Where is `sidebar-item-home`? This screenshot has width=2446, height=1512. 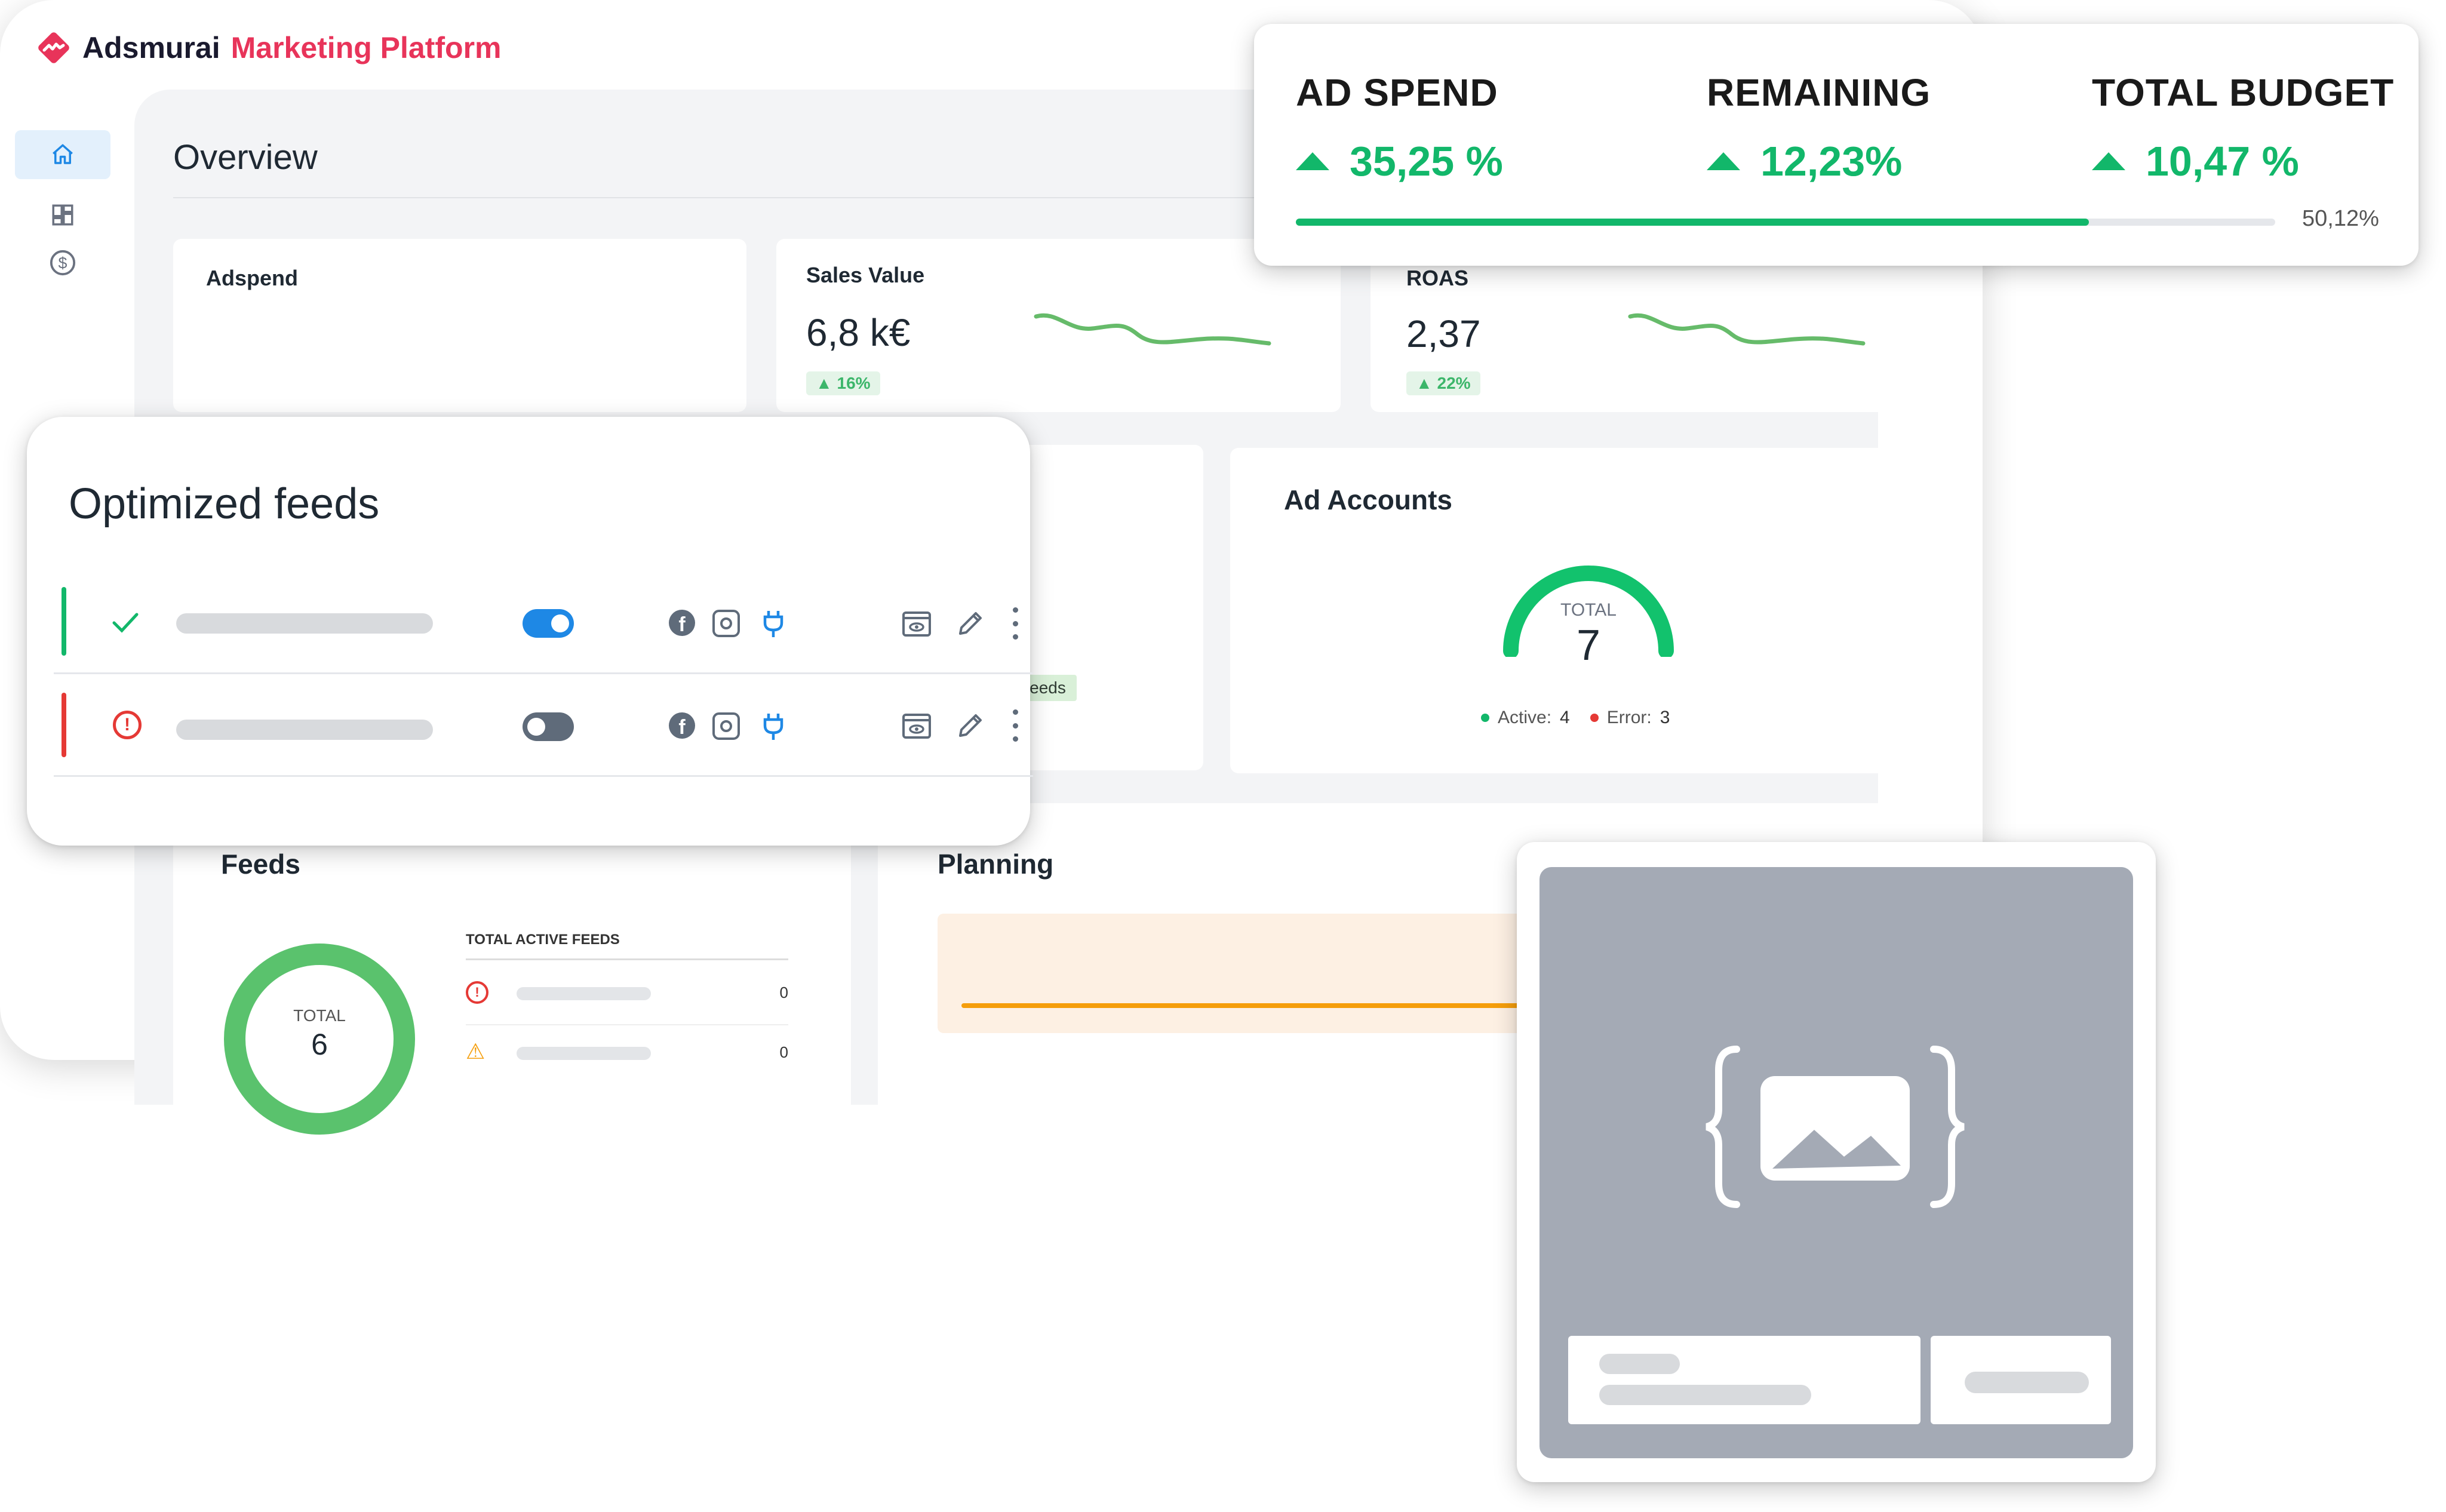
sidebar-item-home is located at coordinates (63, 154).